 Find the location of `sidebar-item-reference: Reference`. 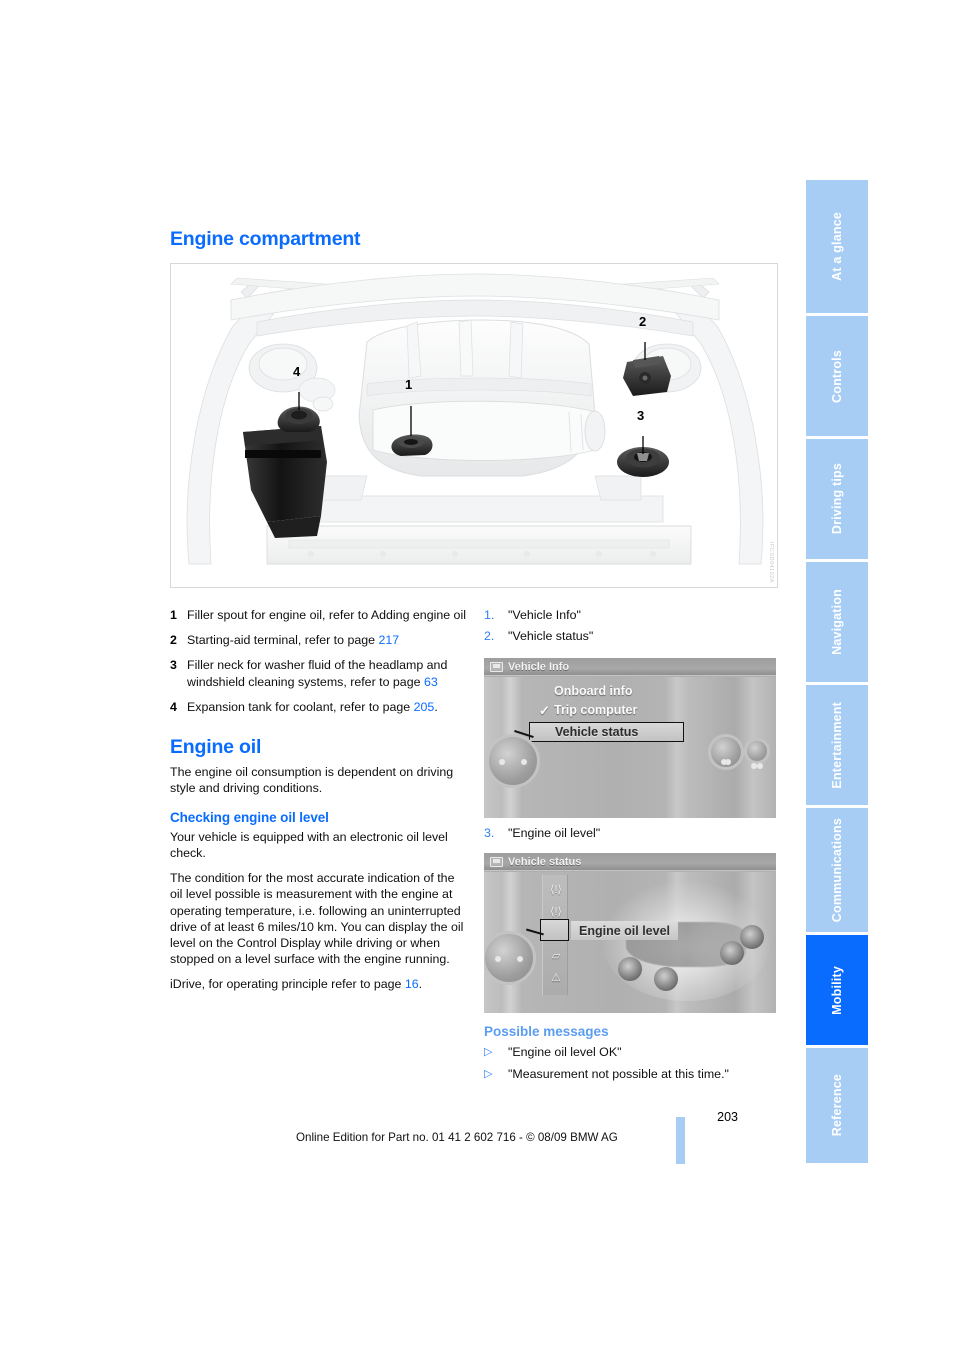

sidebar-item-reference: Reference is located at coordinates (837, 1105).